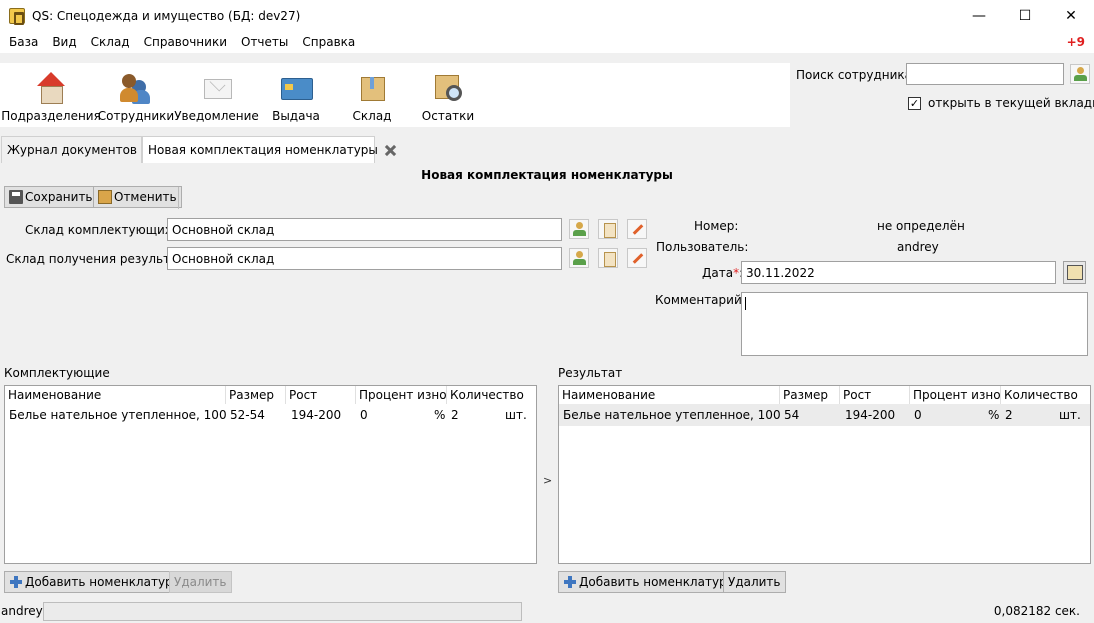  I want to click on minimize-button: —, so click(979, 15).